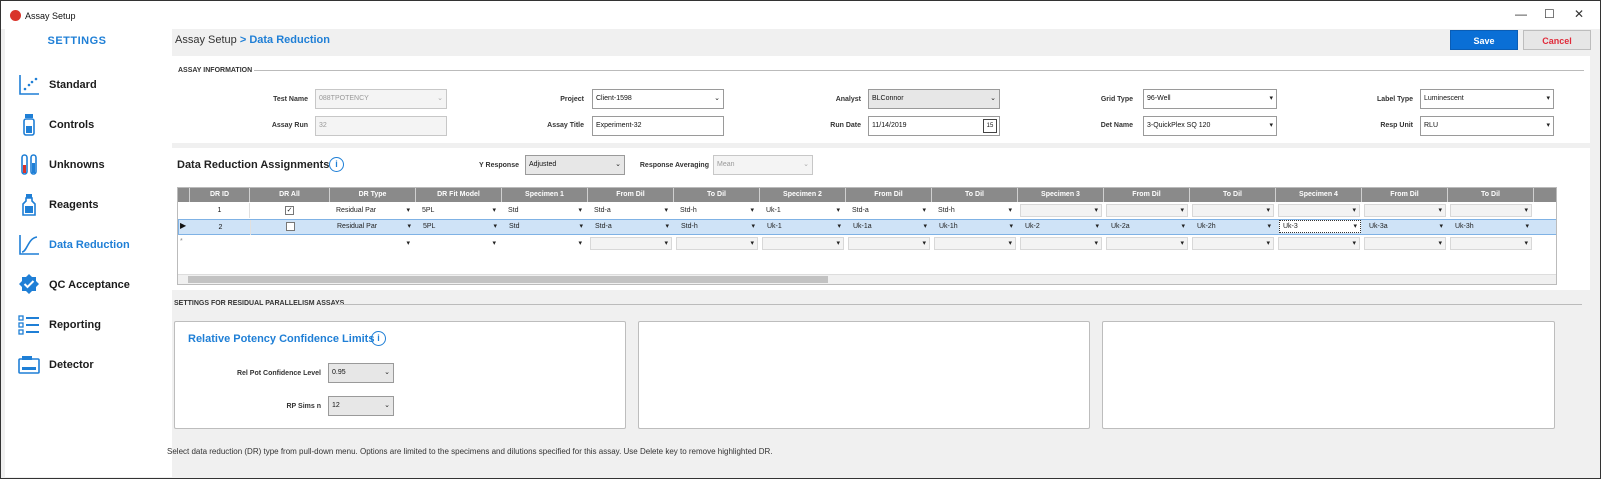 The image size is (1601, 479). What do you see at coordinates (29, 164) in the screenshot?
I see `test-tubes-icon` at bounding box center [29, 164].